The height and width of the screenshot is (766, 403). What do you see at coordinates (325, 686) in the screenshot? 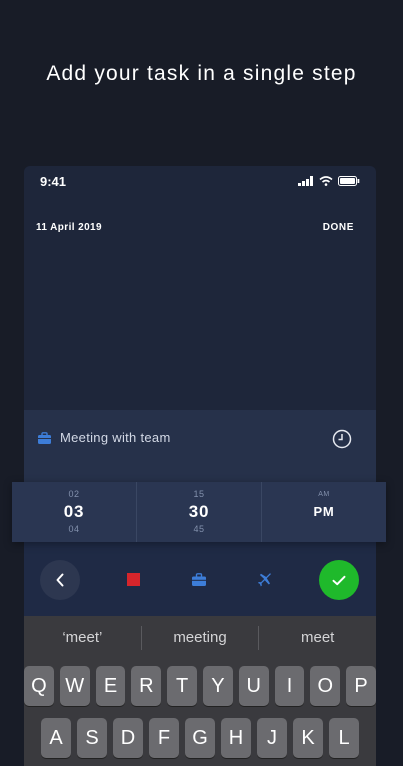
I see `key-o: O` at bounding box center [325, 686].